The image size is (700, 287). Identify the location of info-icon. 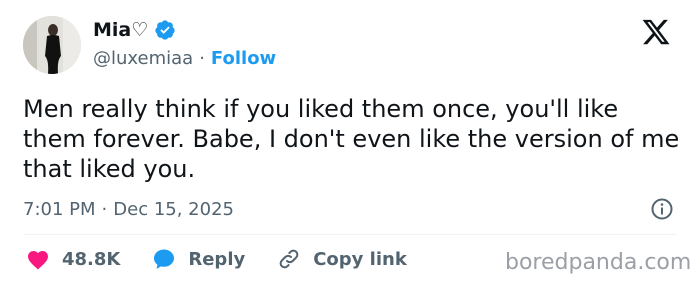
(662, 209).